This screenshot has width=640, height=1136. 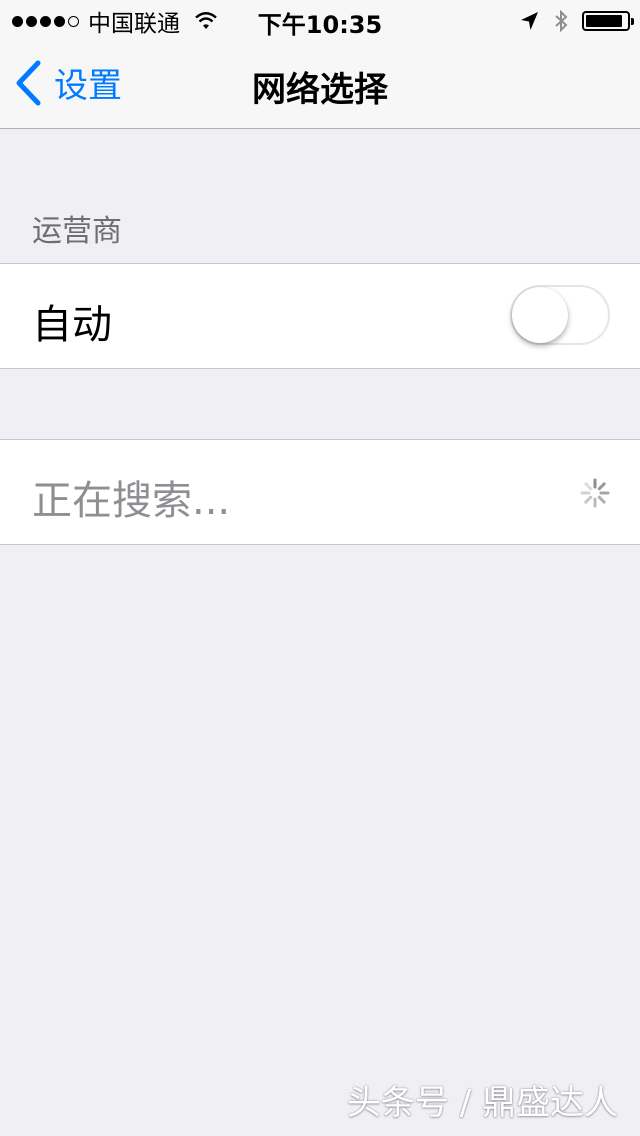 I want to click on page-title: 网络选择, so click(x=320, y=90).